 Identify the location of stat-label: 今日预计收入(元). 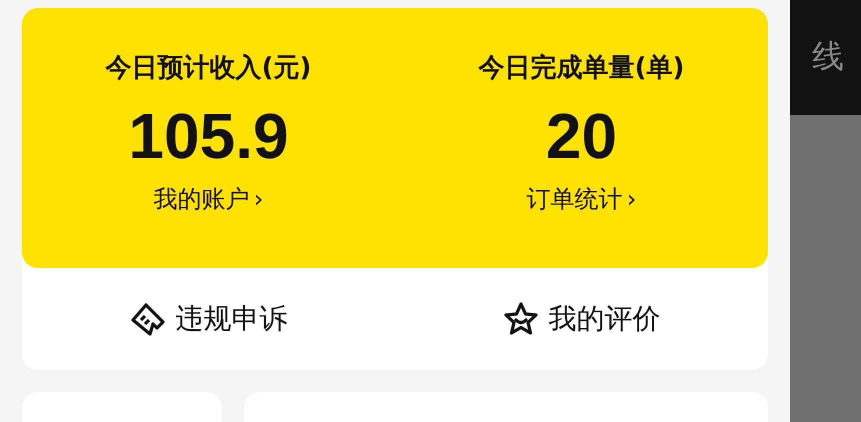
(209, 68).